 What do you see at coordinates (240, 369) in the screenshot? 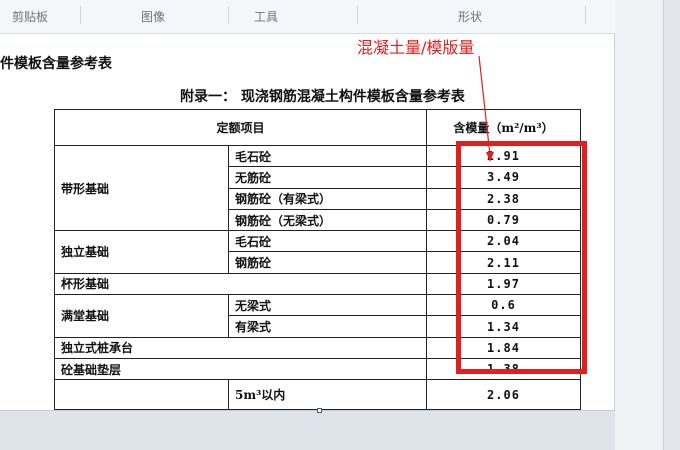
I see `group-cell: 砼基础垫层` at bounding box center [240, 369].